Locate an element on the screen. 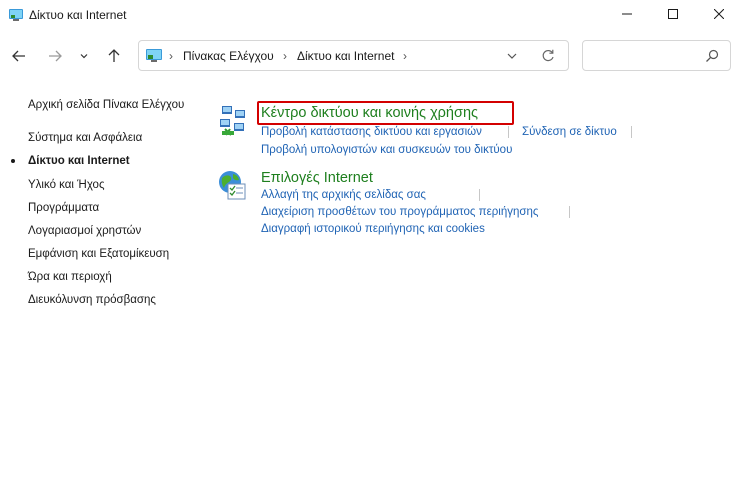  sidebar-item-user-accounts: Λογαριασμοί χρηστών is located at coordinates (84, 231).